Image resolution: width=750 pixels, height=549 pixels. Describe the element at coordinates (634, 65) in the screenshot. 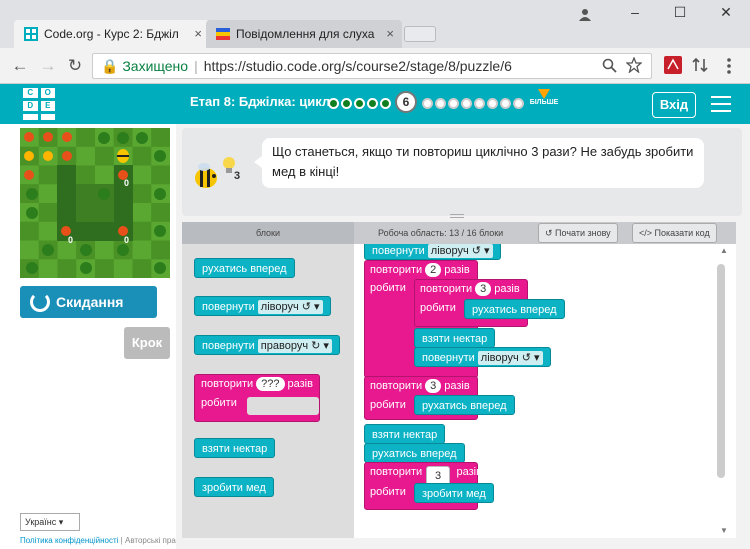

I see `bookmark-star-icon` at that location.